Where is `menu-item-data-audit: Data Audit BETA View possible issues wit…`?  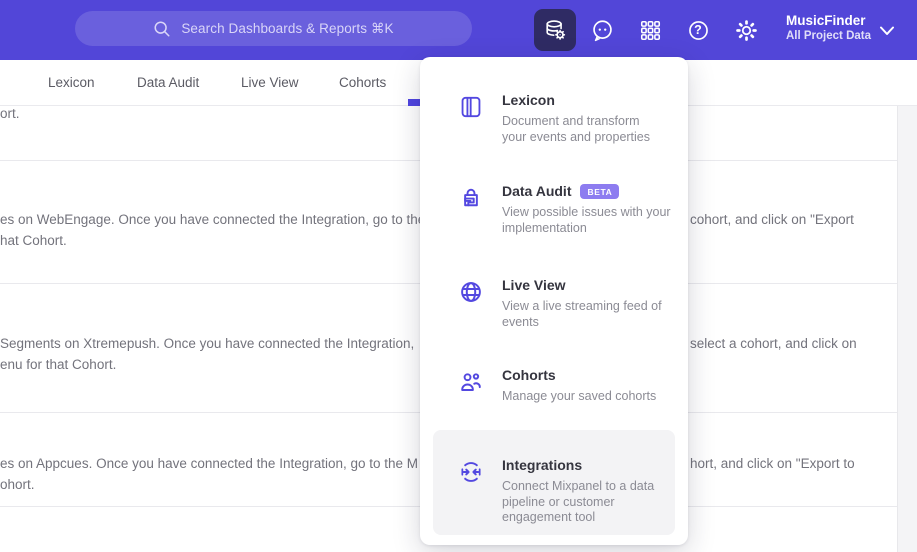 menu-item-data-audit: Data Audit BETA View possible issues wit… is located at coordinates (554, 209).